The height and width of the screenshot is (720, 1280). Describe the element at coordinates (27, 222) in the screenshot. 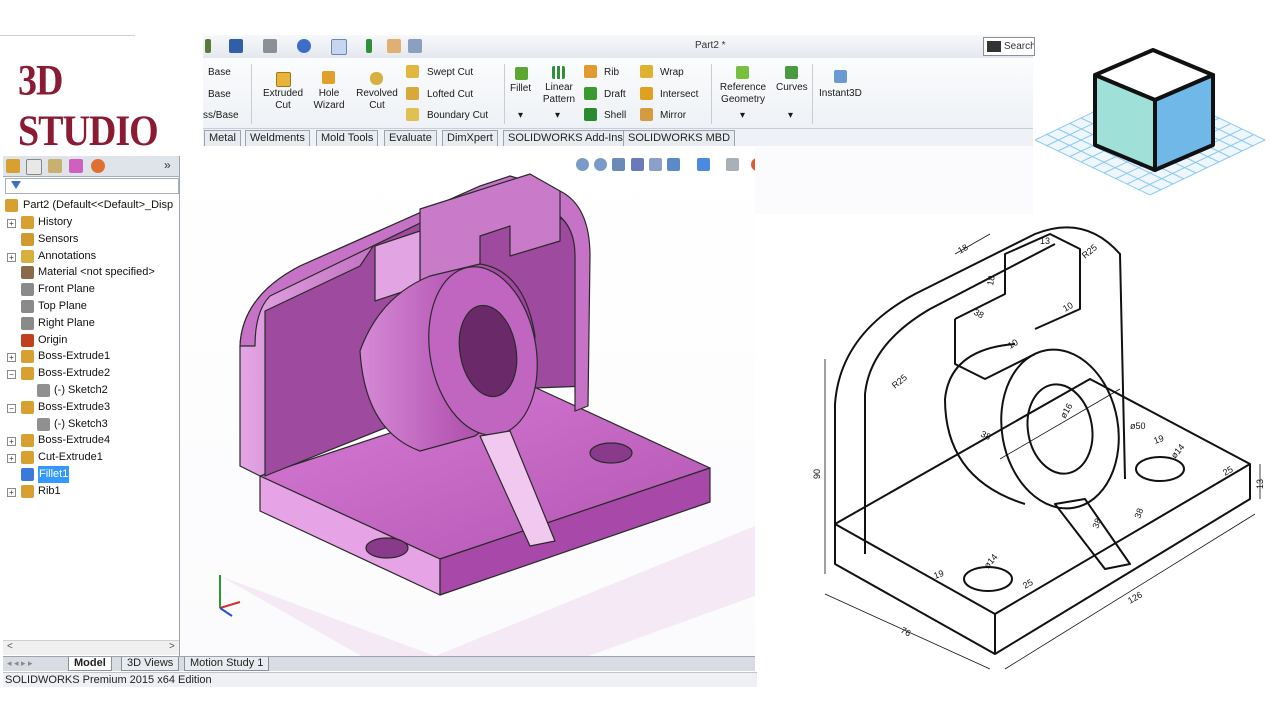

I see `history-icon` at that location.